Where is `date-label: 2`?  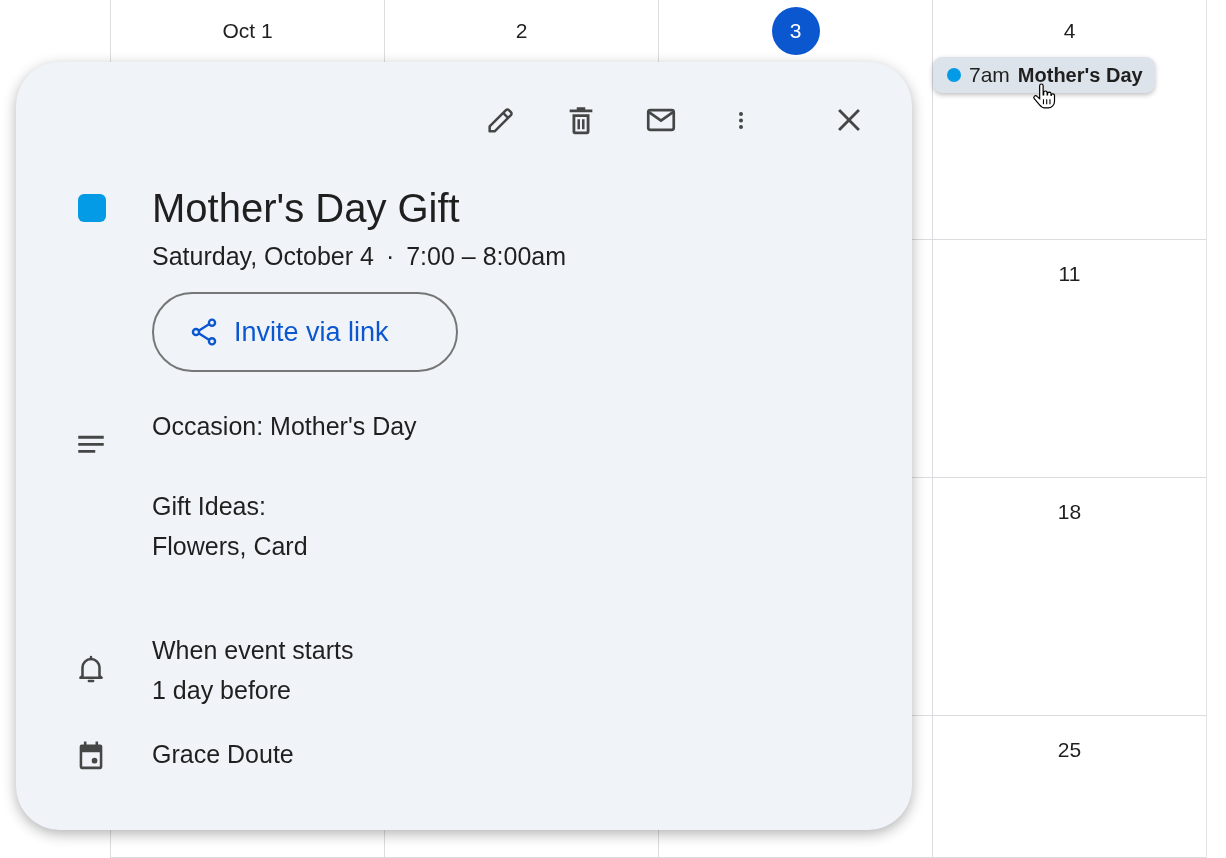
date-label: 2 is located at coordinates (521, 31).